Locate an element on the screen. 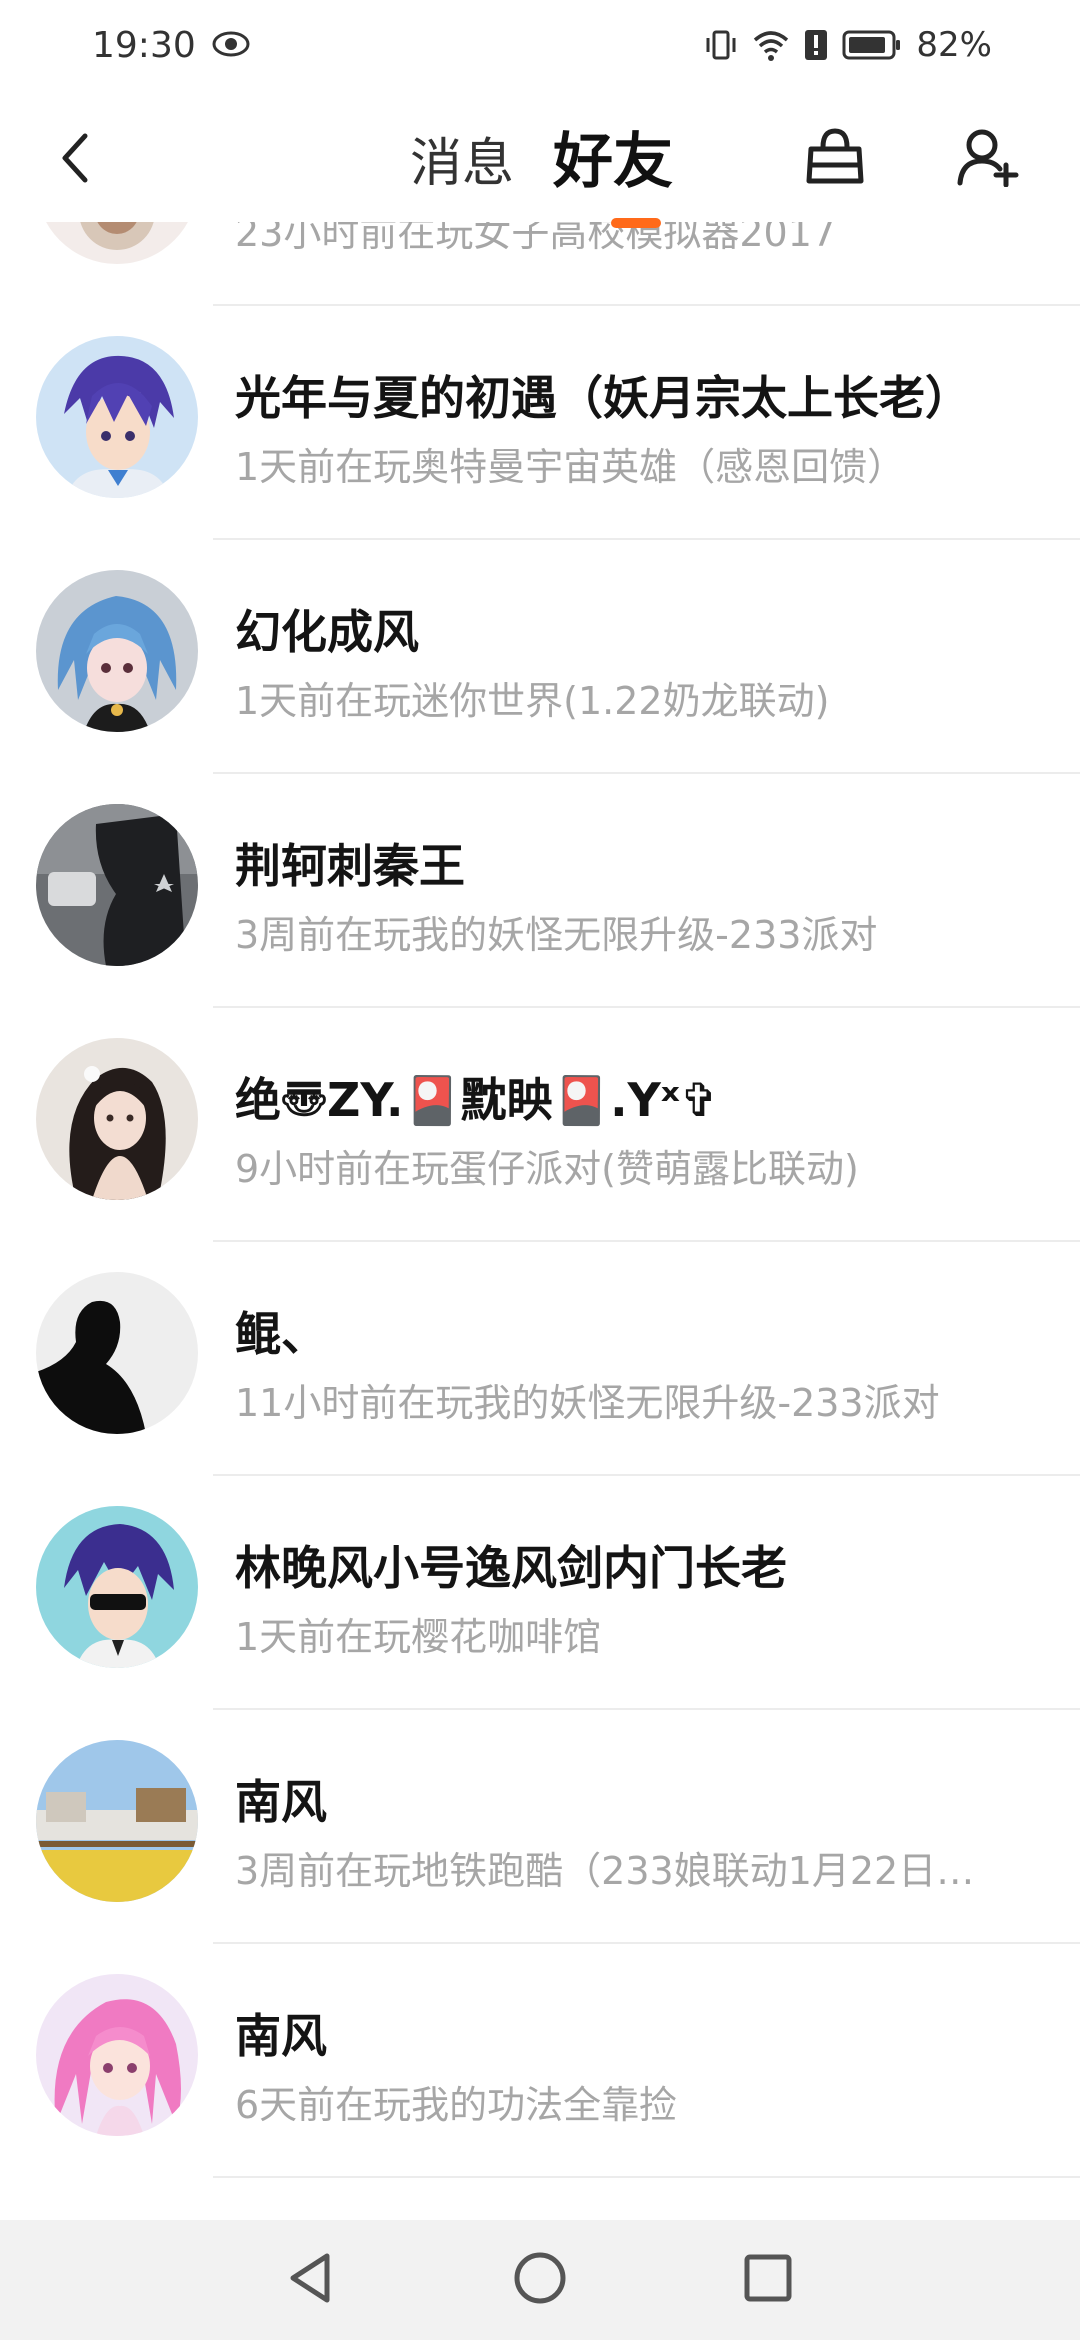 The height and width of the screenshot is (2340, 1080). triangle-back-icon is located at coordinates (310, 2280).